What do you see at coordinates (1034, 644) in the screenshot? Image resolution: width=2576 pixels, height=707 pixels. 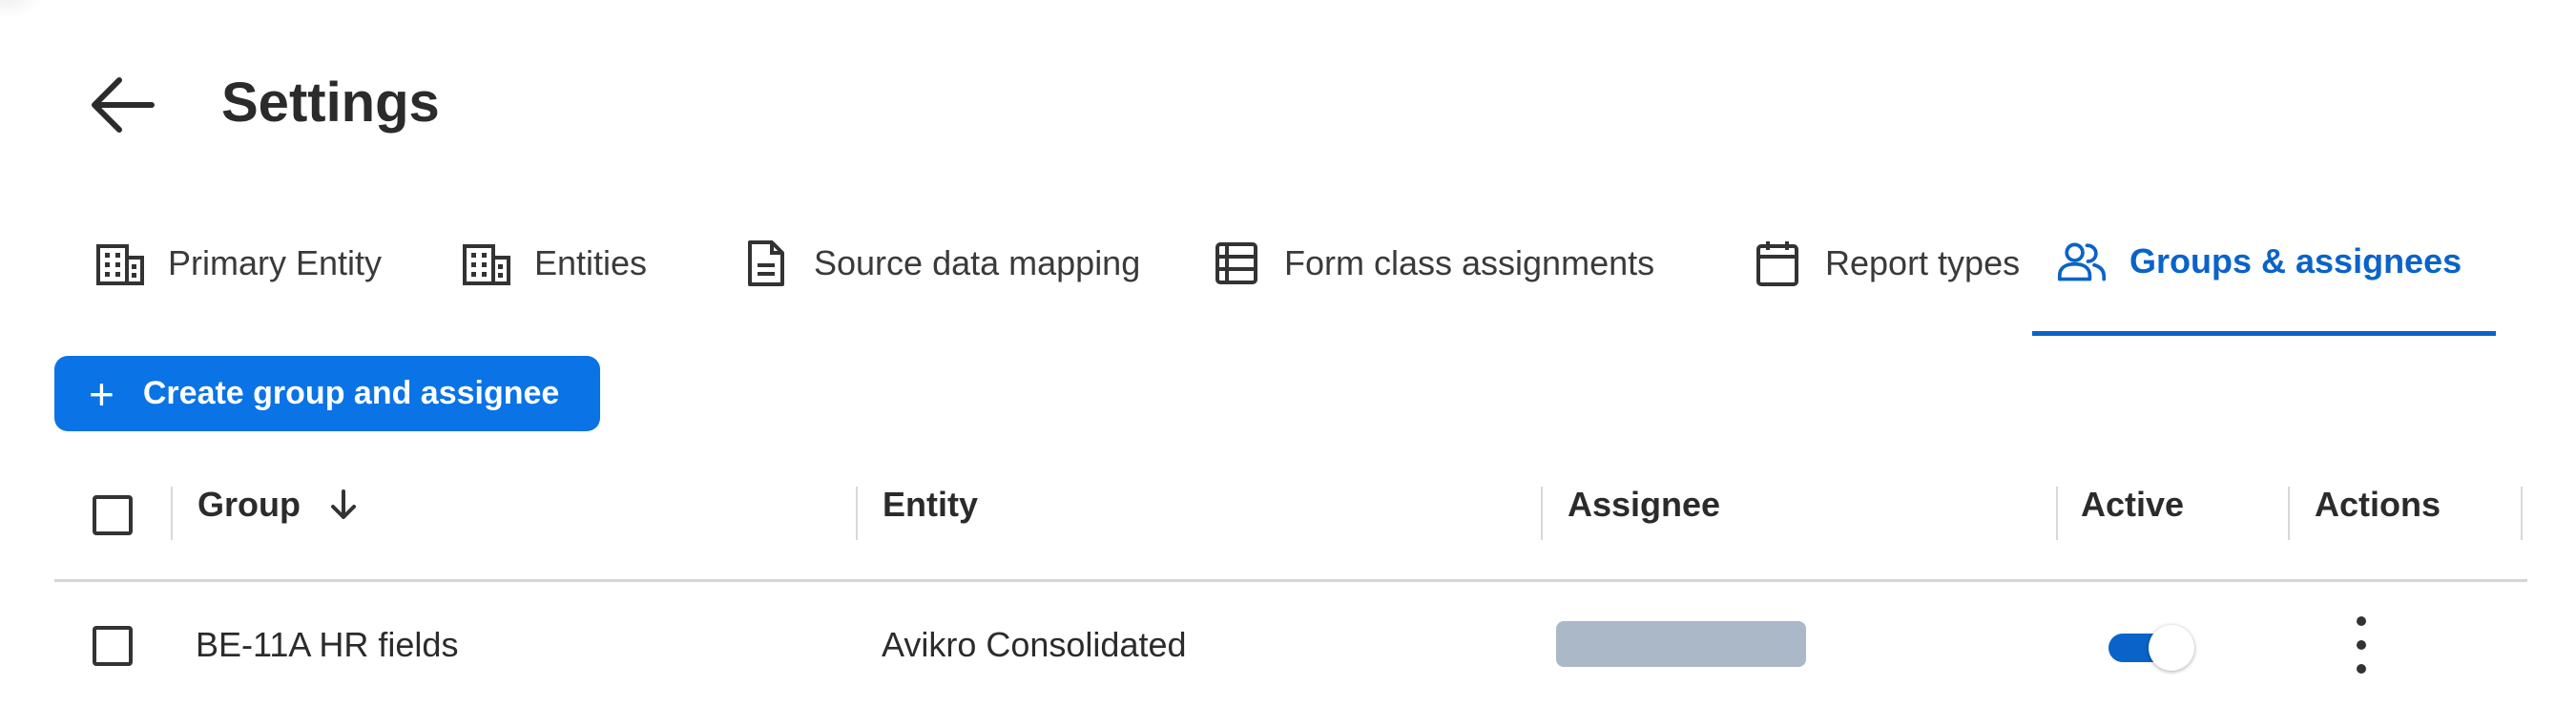 I see `cell-entity: Avikro Consolidated` at bounding box center [1034, 644].